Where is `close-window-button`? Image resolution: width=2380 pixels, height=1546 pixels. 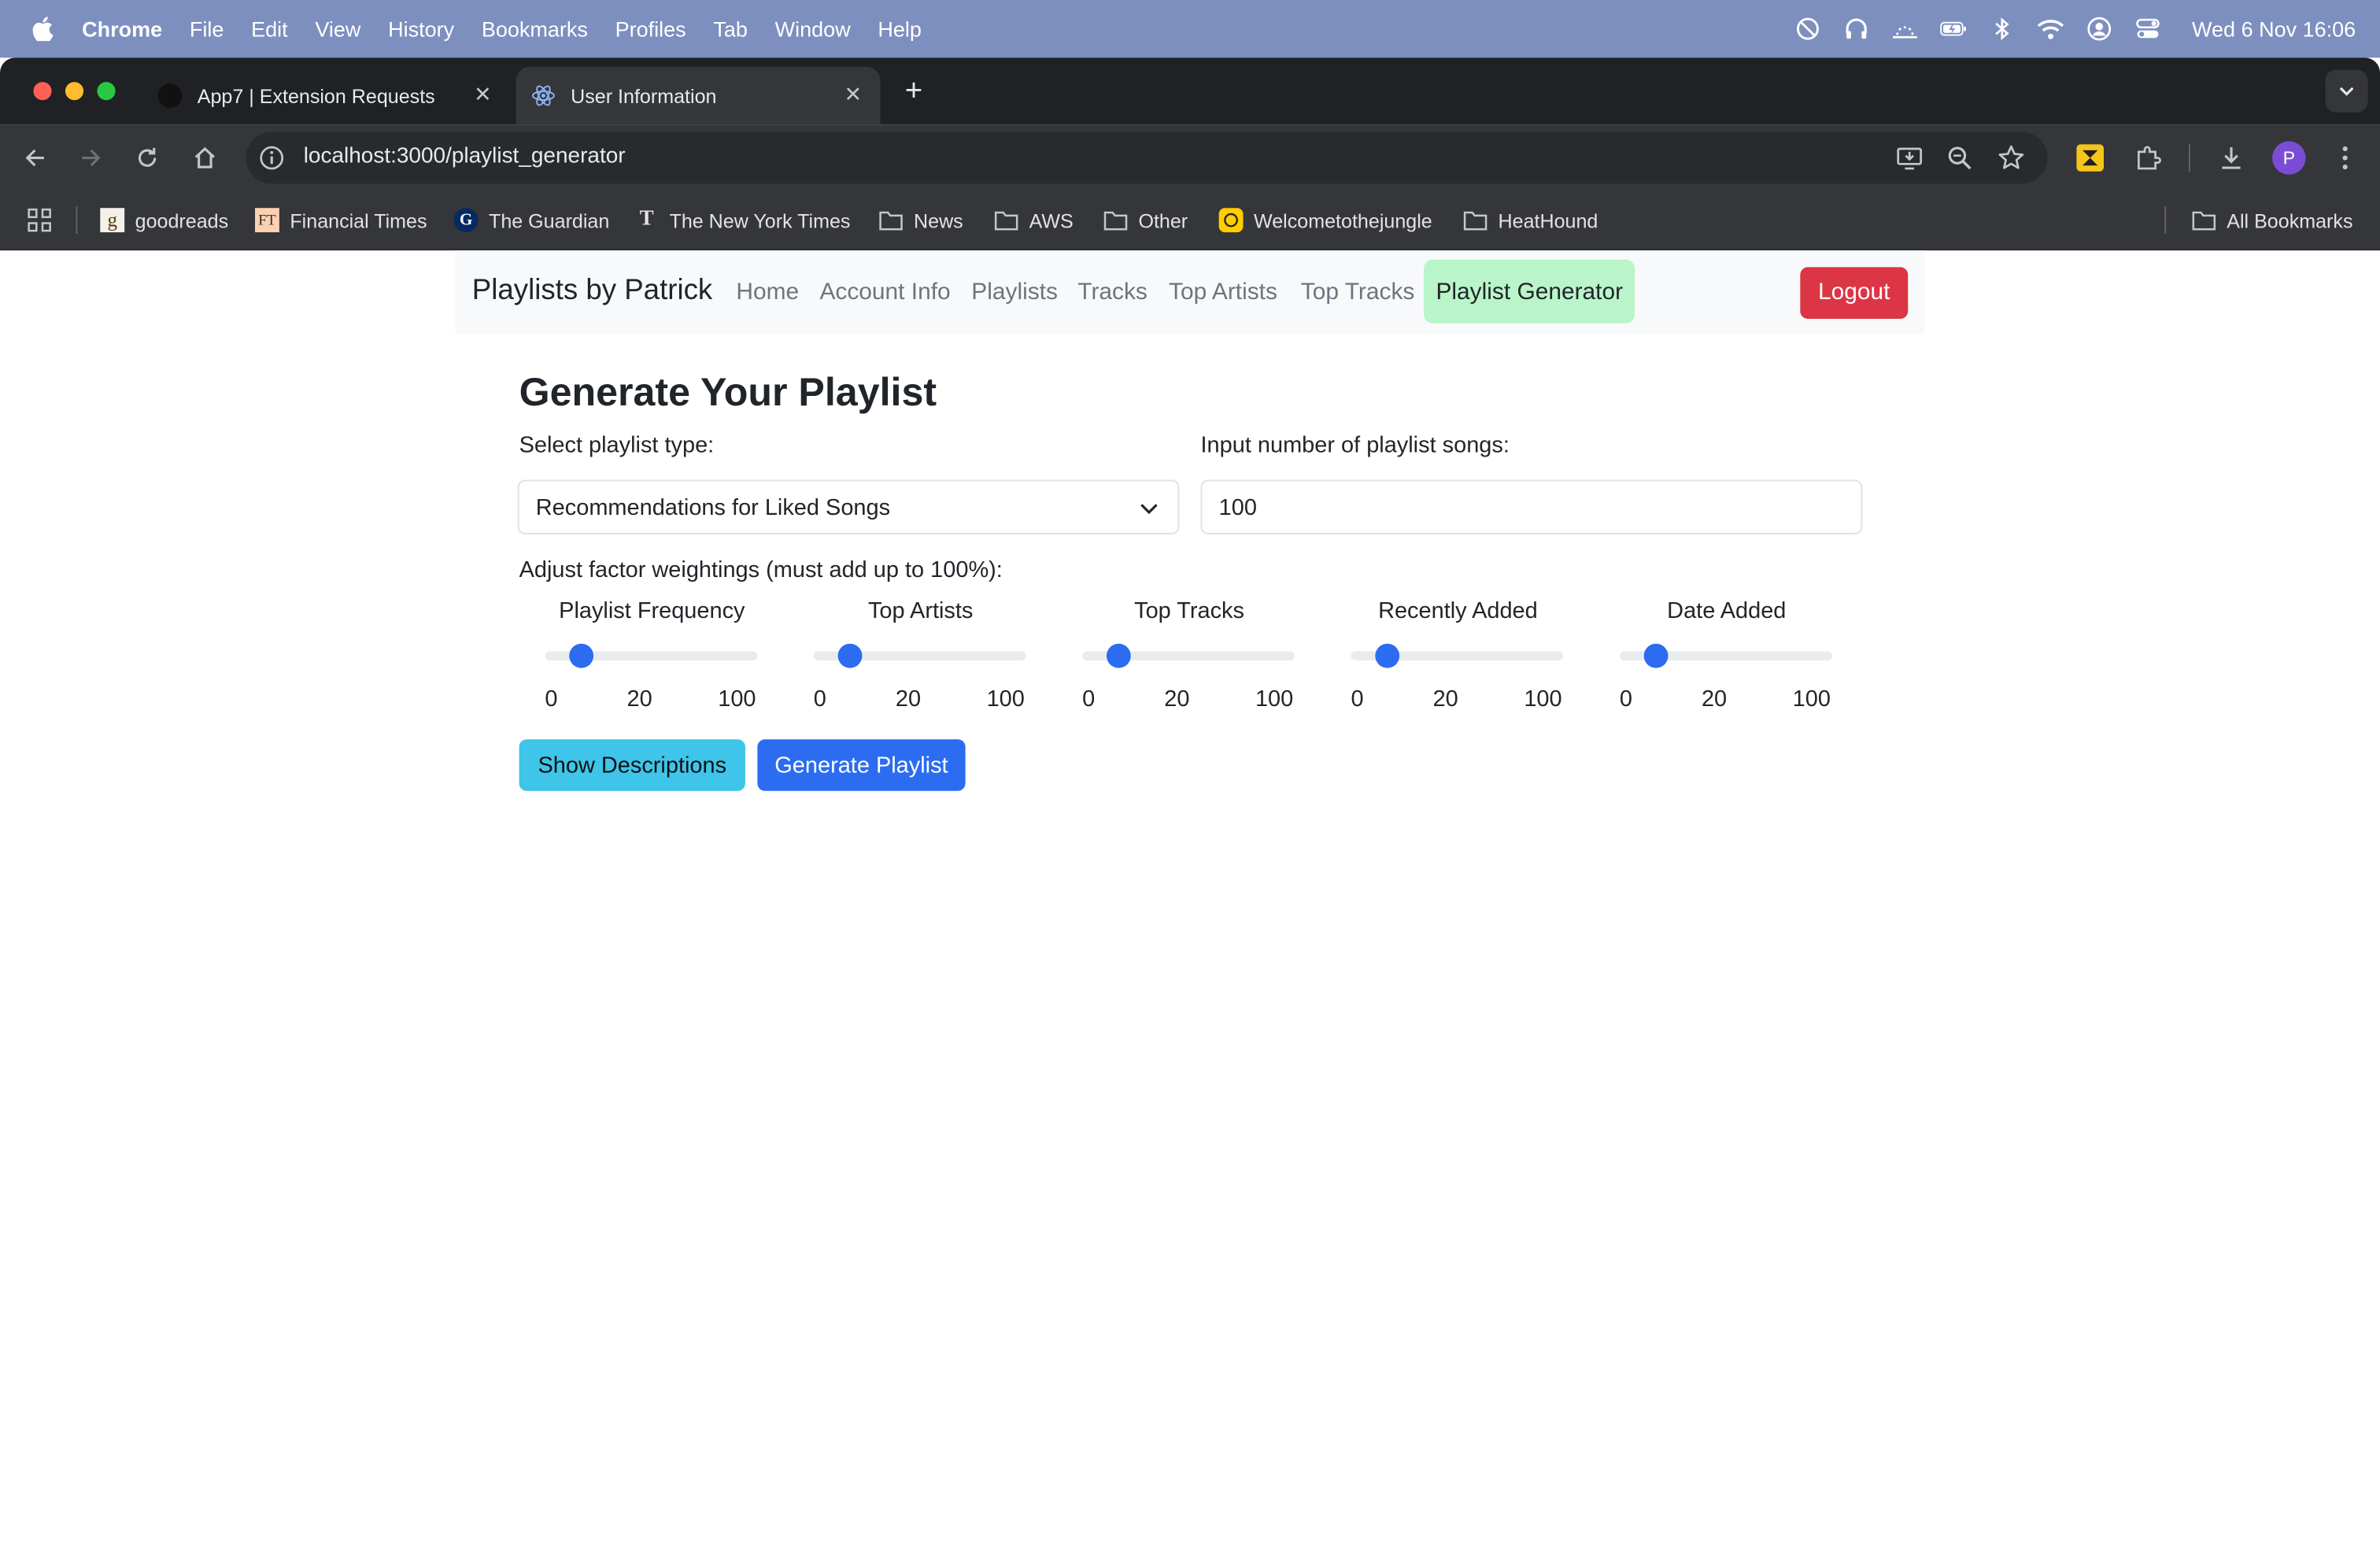
close-window-button is located at coordinates (42, 91).